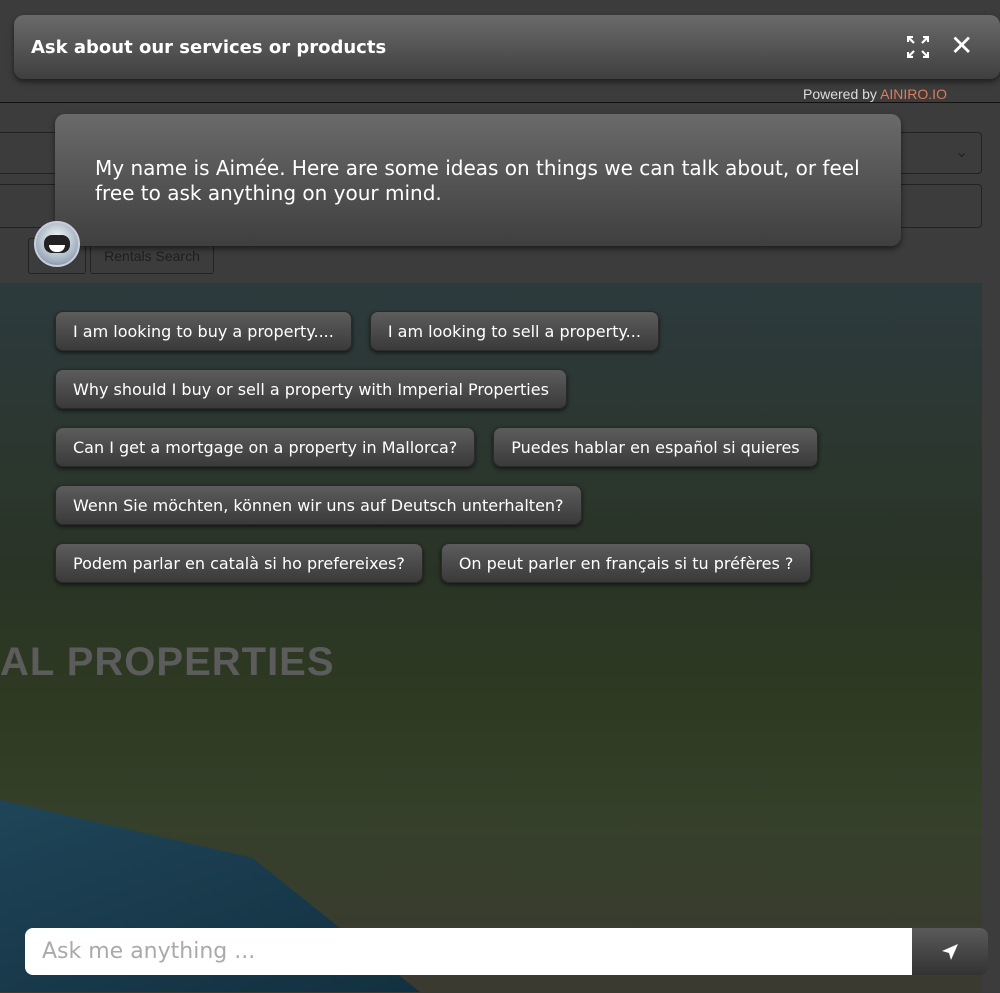  What do you see at coordinates (468, 951) in the screenshot?
I see `chat-input` at bounding box center [468, 951].